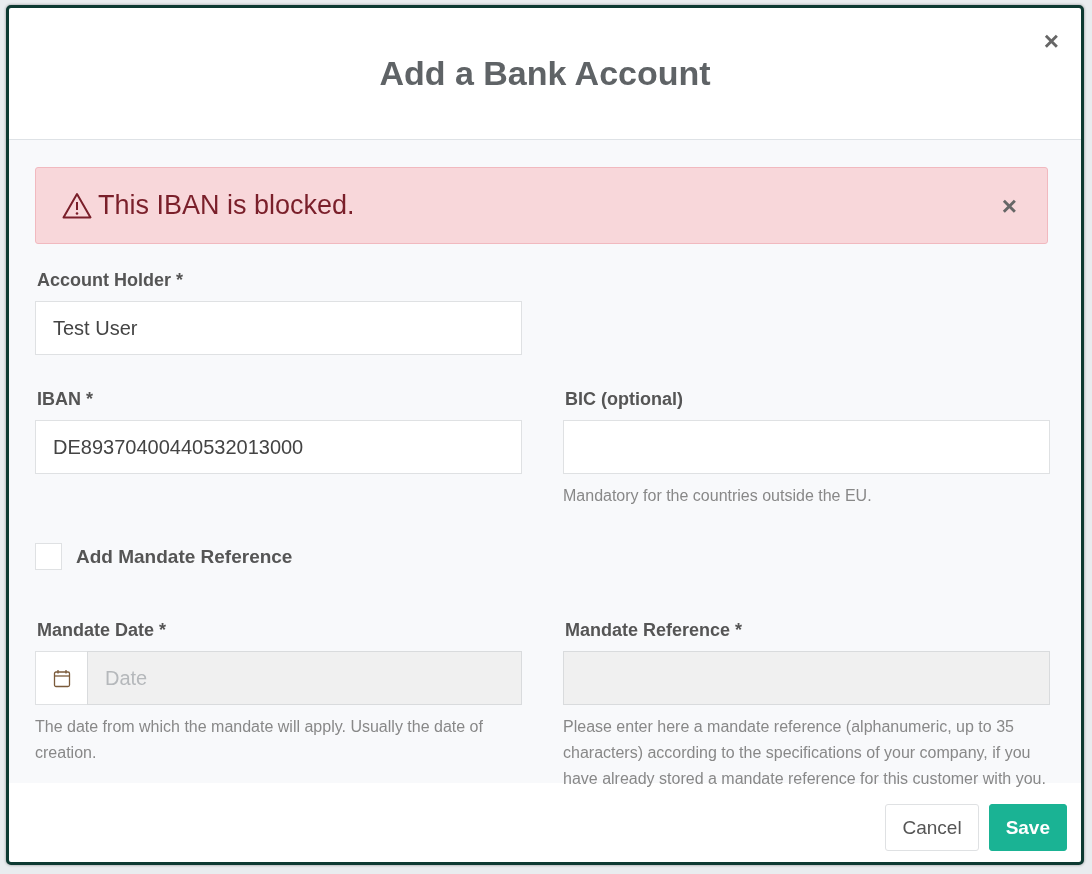 Image resolution: width=1092 pixels, height=874 pixels. Describe the element at coordinates (654, 630) in the screenshot. I see `field-label: Mandate Reference *` at that location.